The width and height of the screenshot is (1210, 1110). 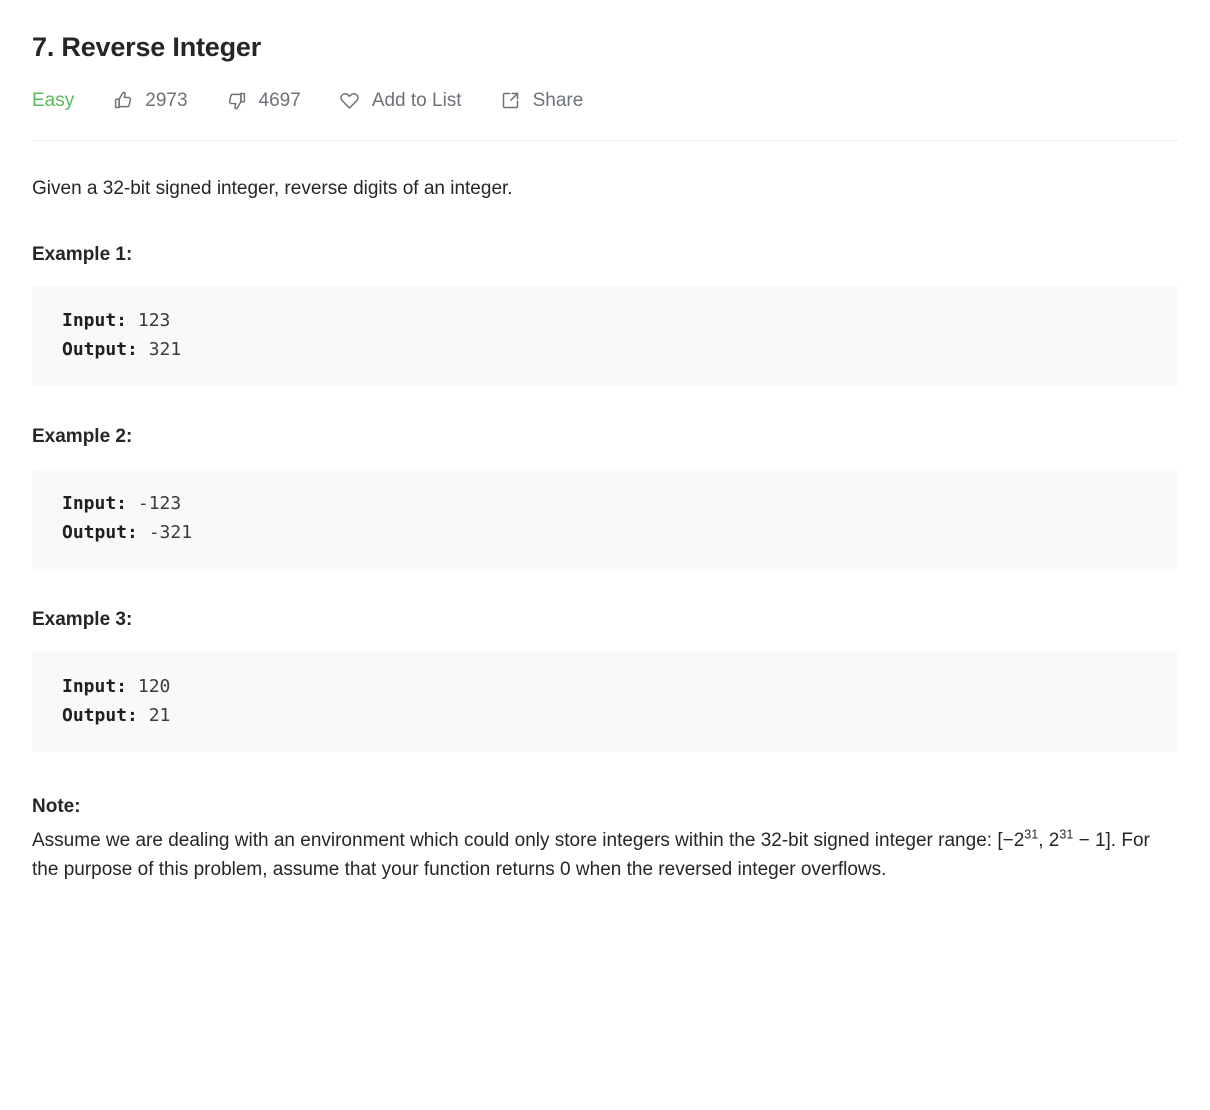 I want to click on example-2-input-line: Input: -123, so click(x=620, y=503).